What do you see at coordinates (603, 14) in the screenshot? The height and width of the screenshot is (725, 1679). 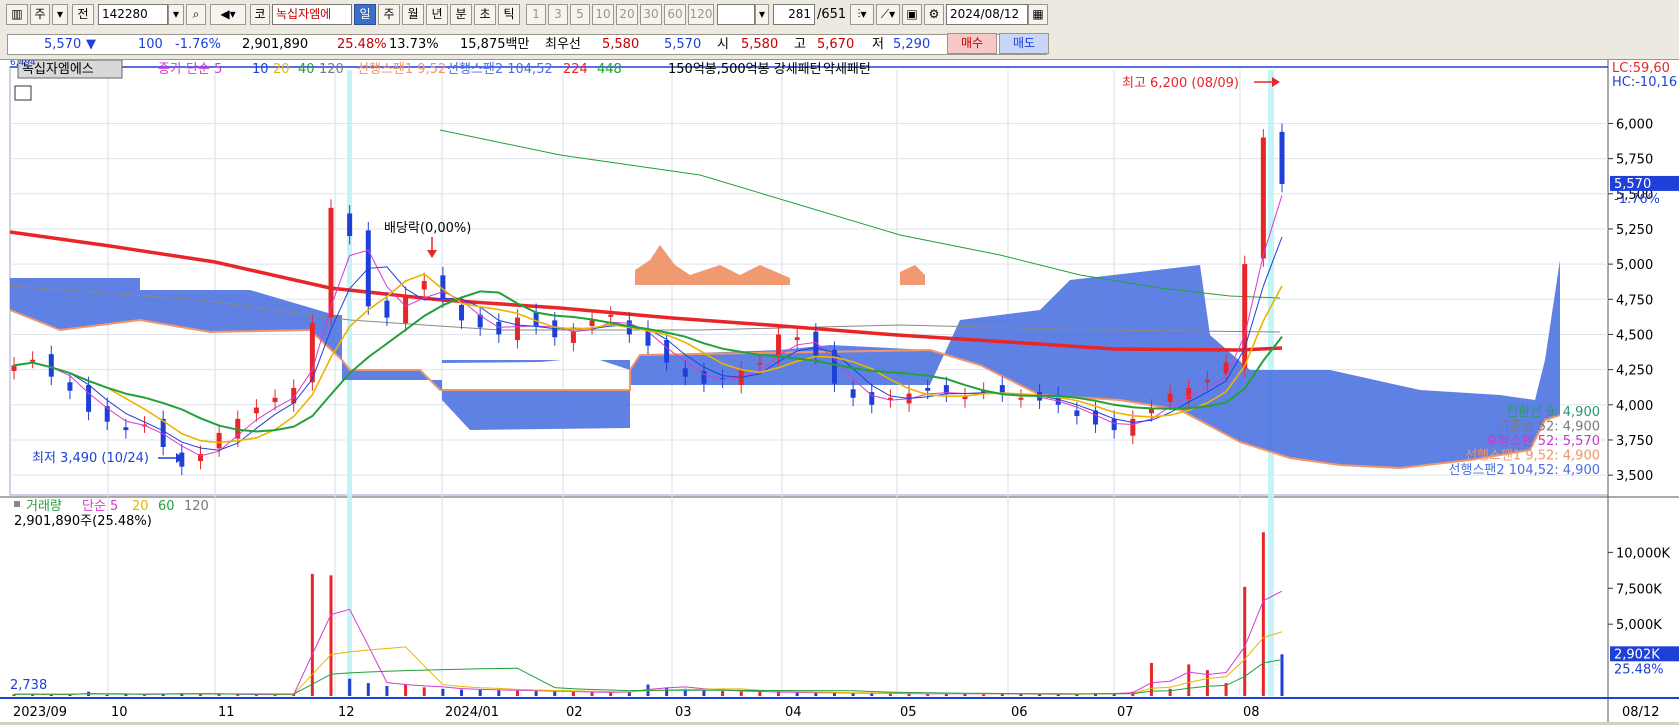 I see `minute-step-10: 10` at bounding box center [603, 14].